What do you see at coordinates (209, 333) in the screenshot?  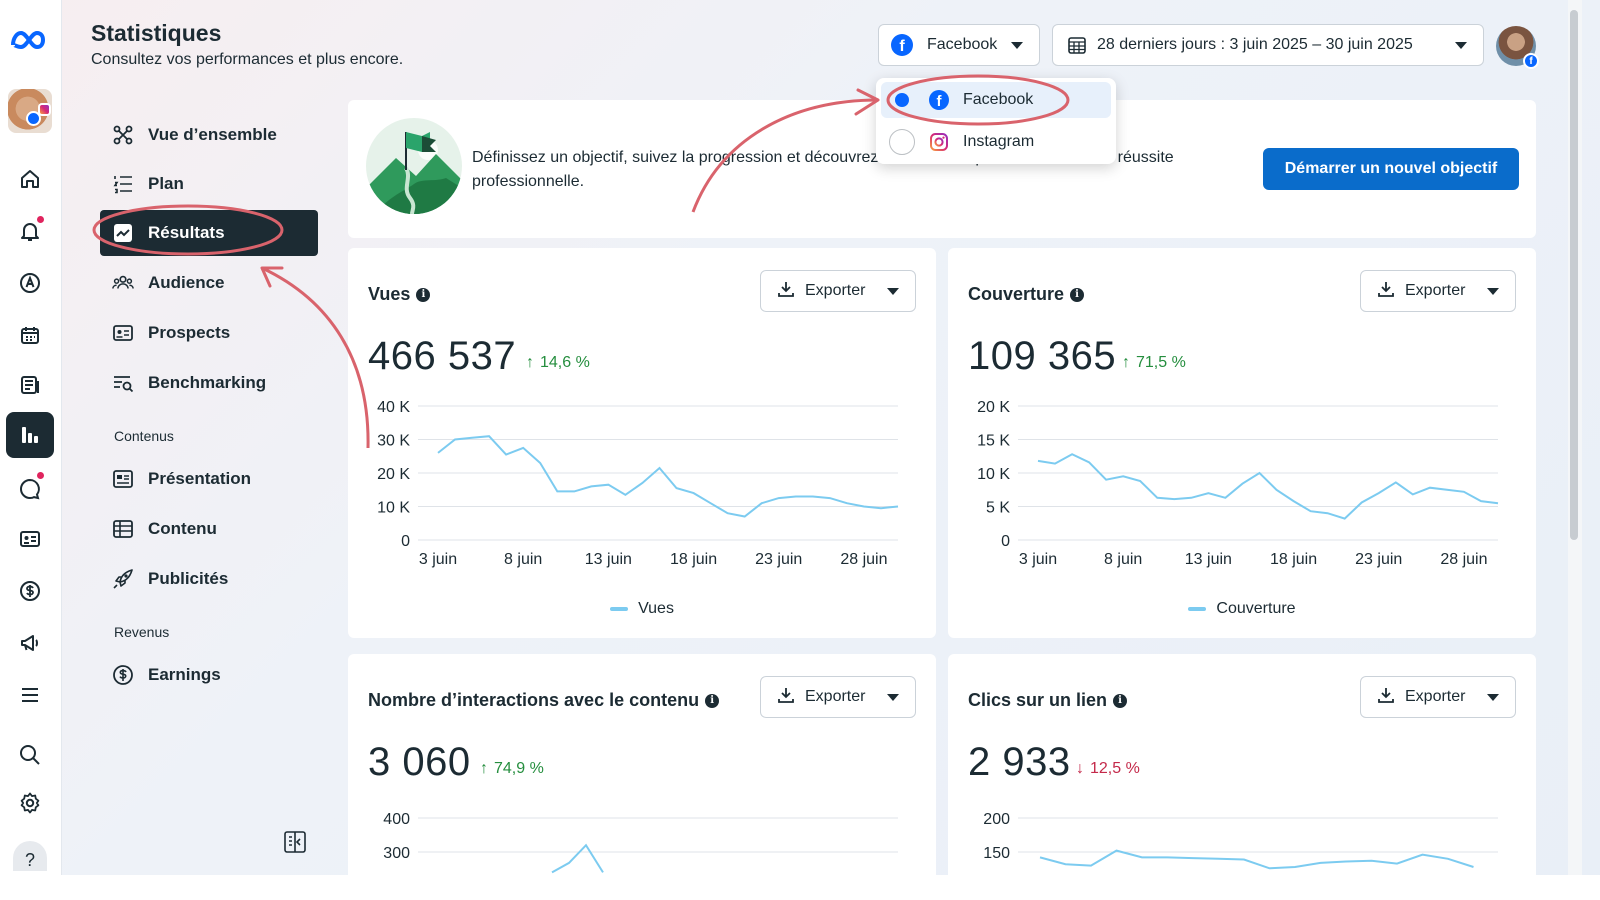 I see `nav-item-prospects: Prospects` at bounding box center [209, 333].